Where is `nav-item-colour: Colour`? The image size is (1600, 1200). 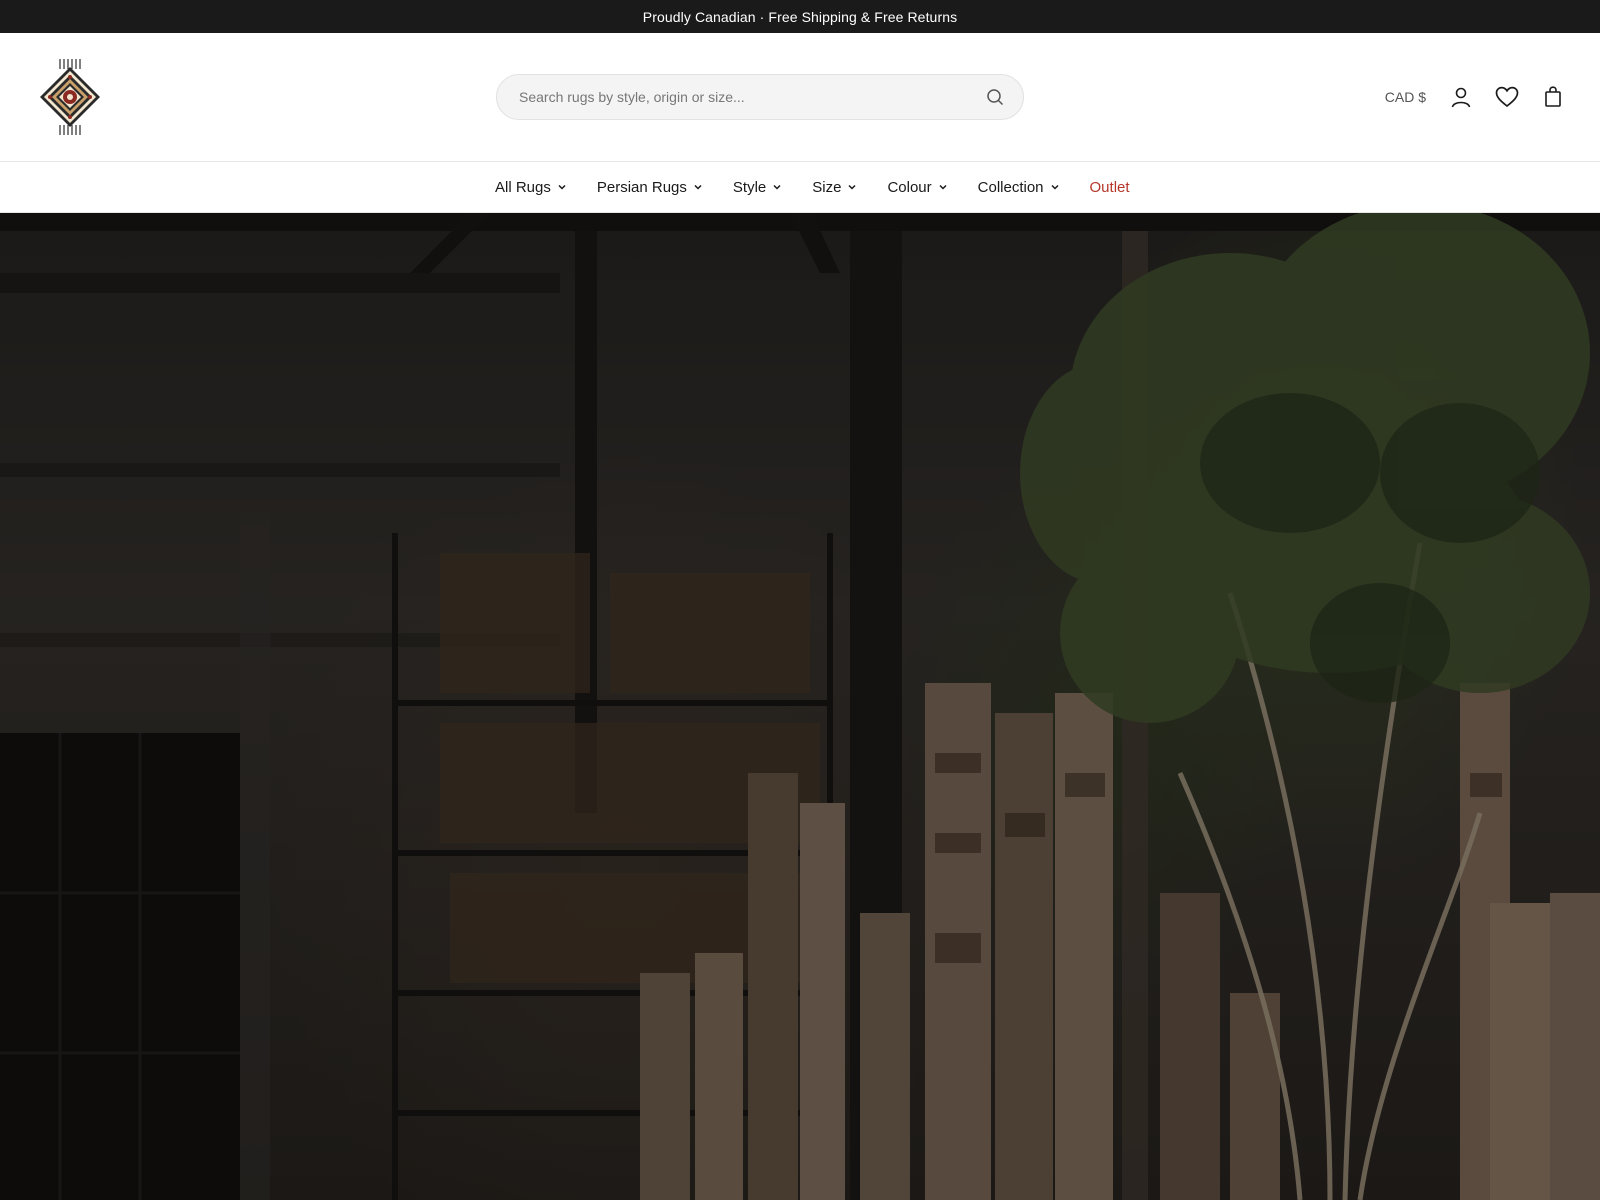
nav-item-colour: Colour is located at coordinates (917, 187).